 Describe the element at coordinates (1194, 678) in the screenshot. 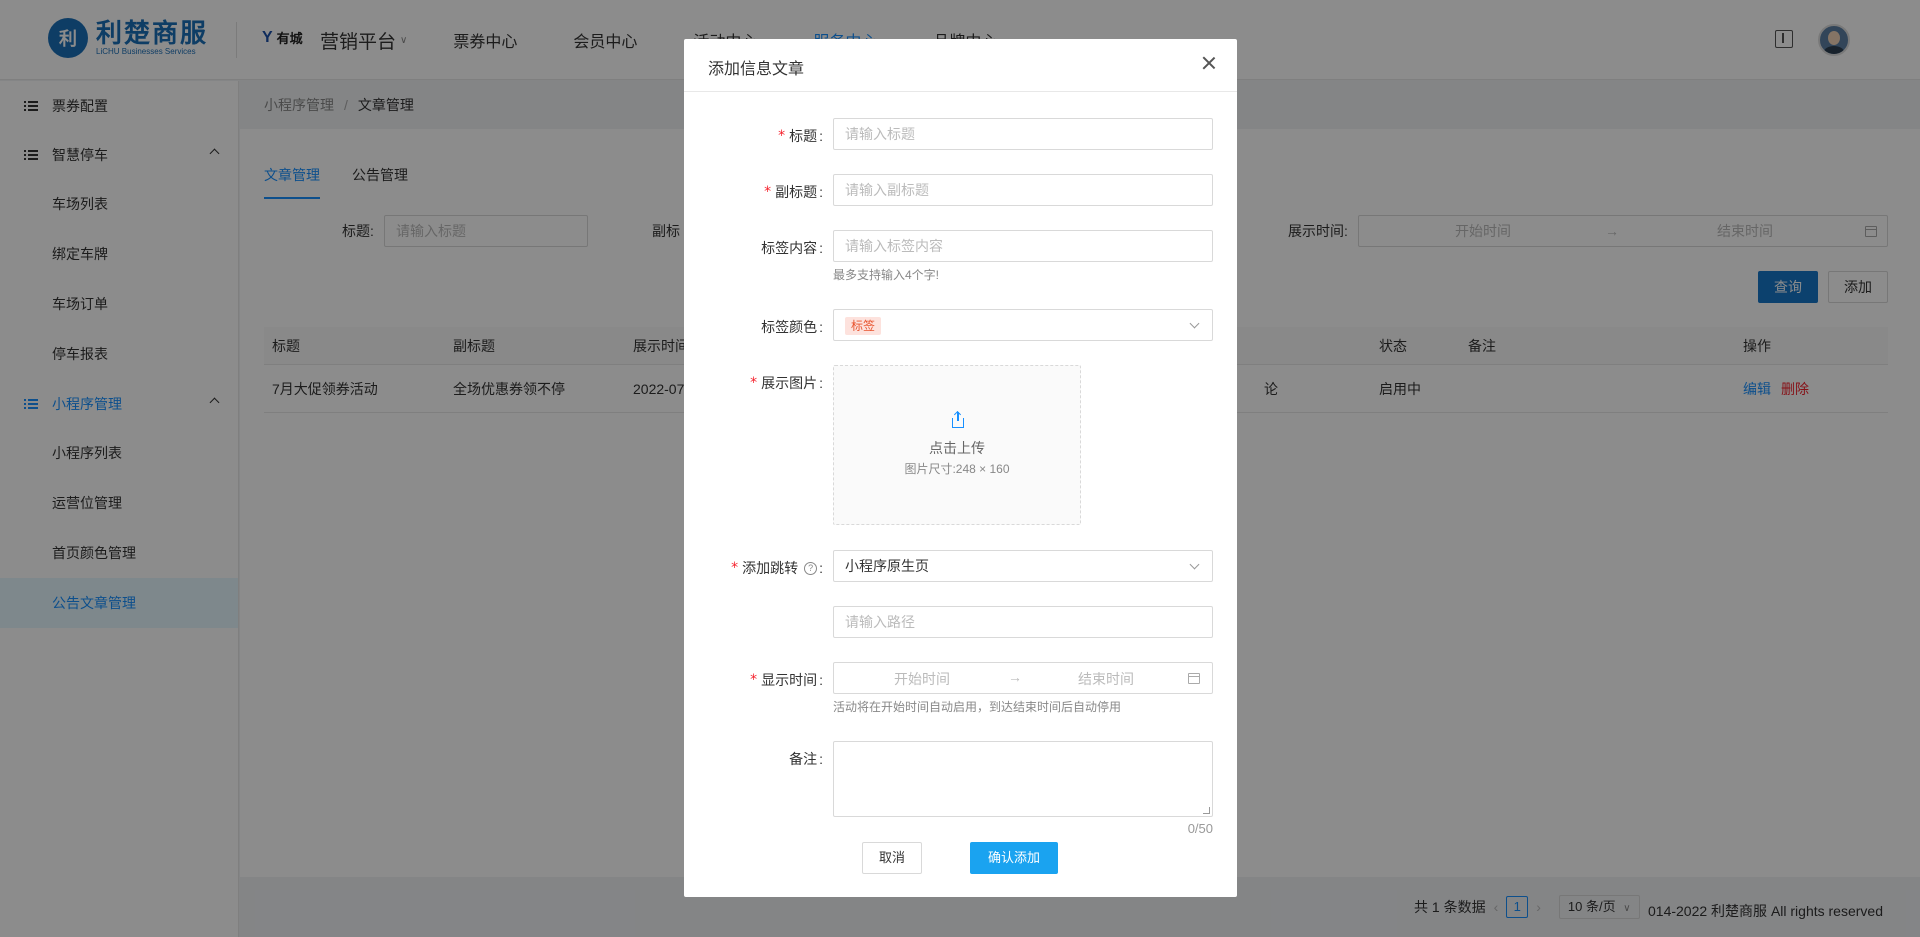

I see `calendar-icon` at that location.